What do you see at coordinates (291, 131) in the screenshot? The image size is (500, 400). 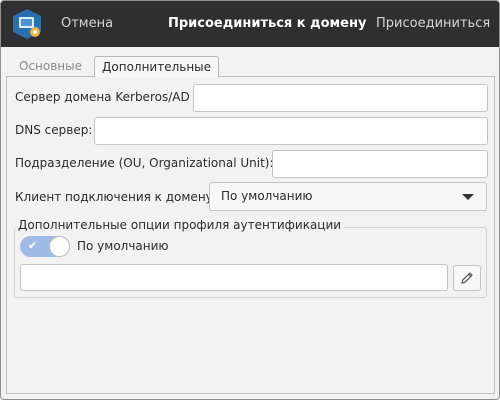 I see `dns-server-input` at bounding box center [291, 131].